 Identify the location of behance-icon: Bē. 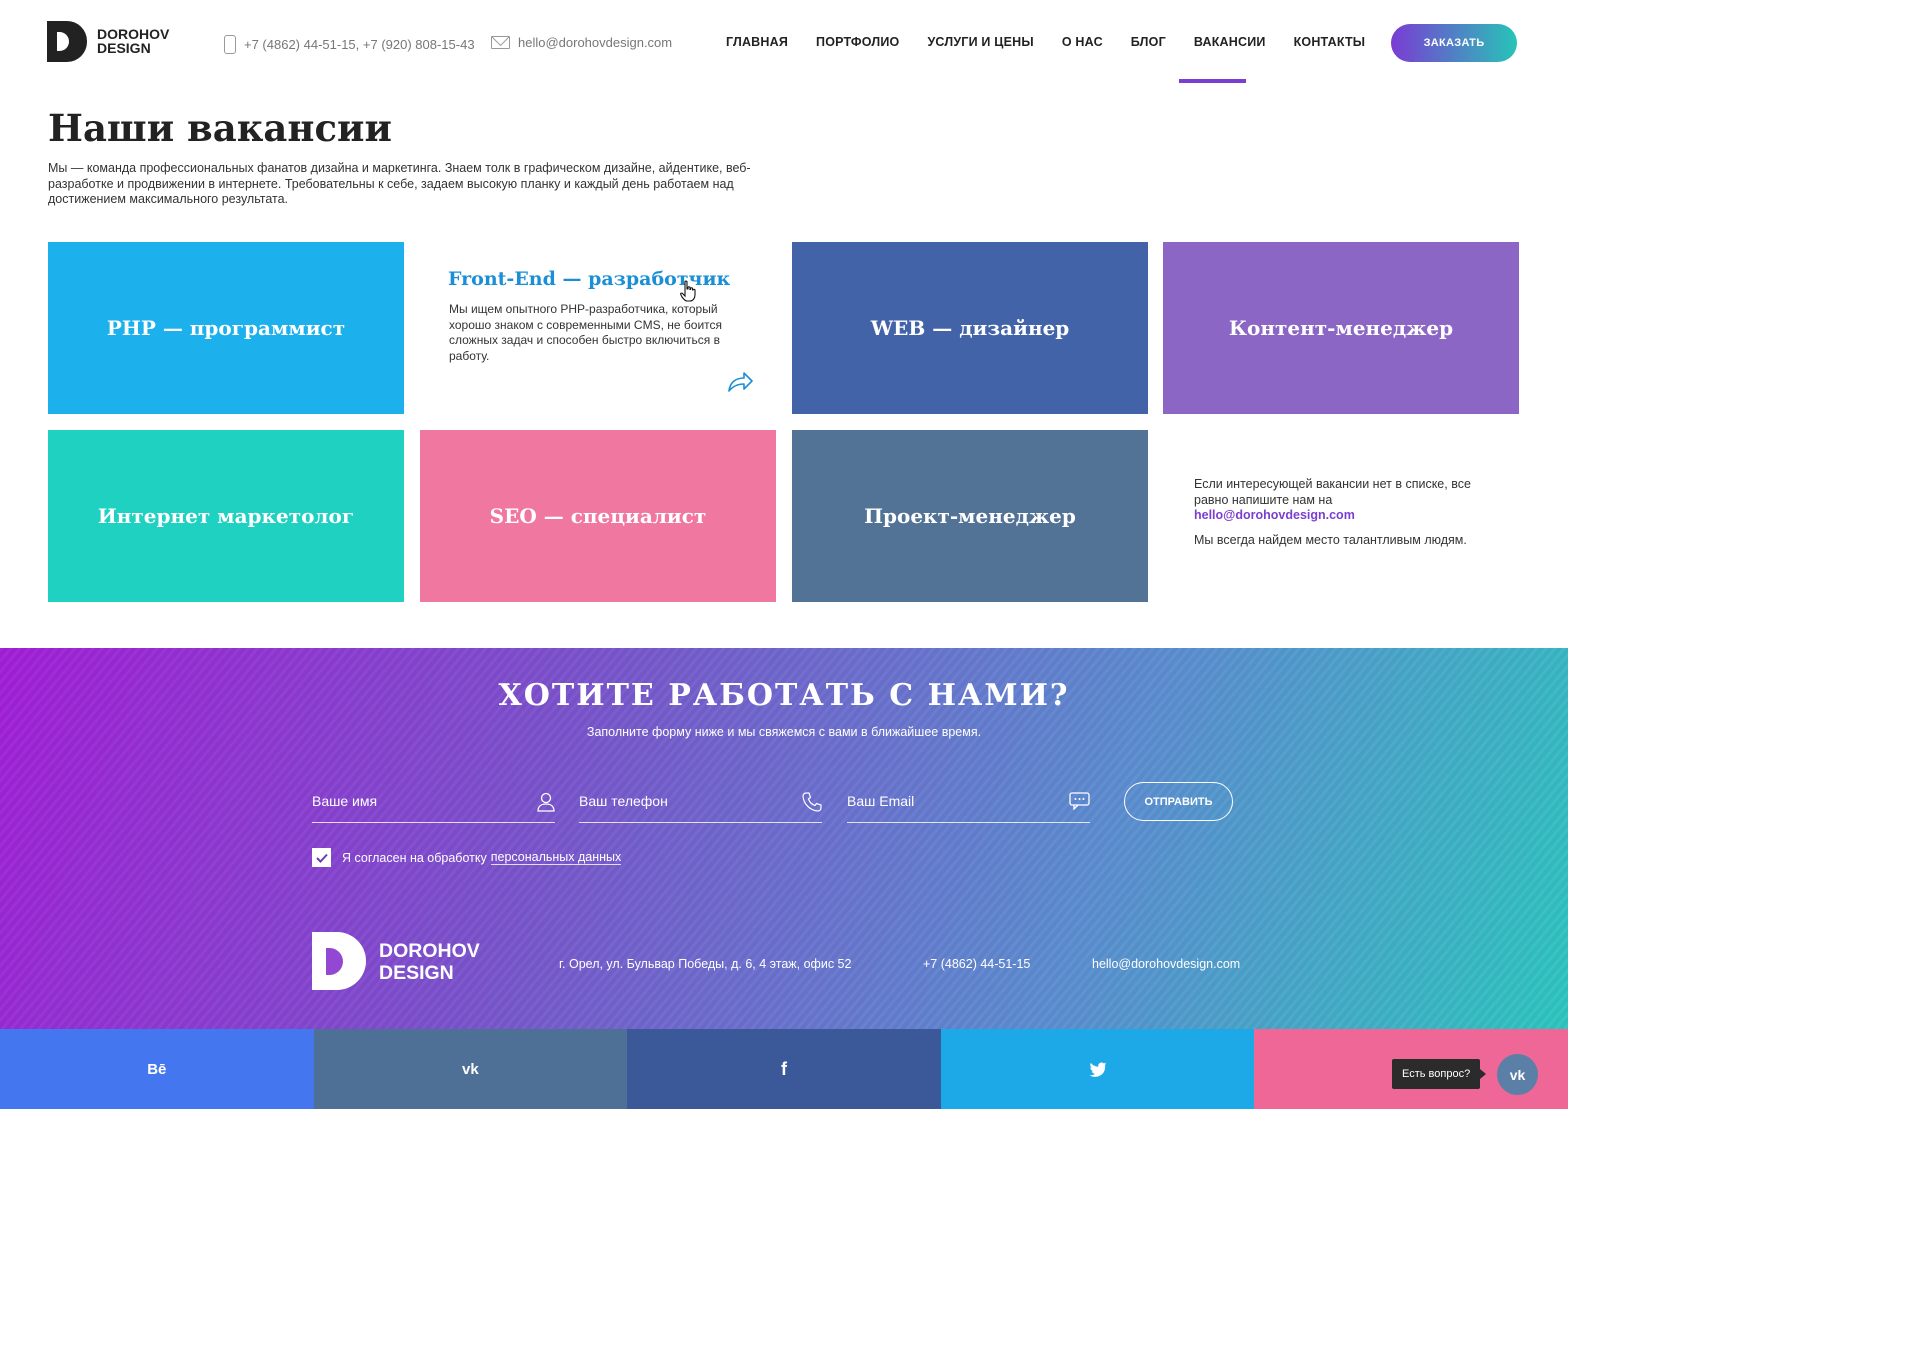
(157, 1069).